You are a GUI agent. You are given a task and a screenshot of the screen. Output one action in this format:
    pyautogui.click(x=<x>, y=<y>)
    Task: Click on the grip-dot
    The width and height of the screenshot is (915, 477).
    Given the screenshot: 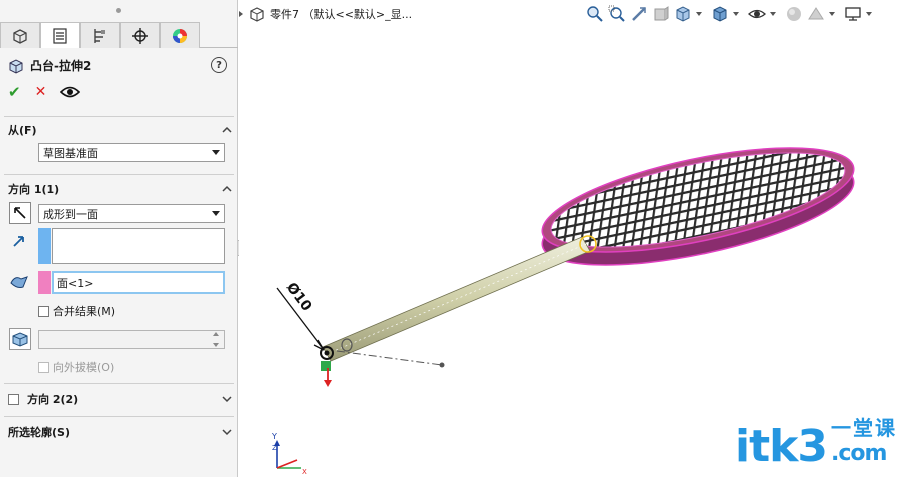 What is the action you would take?
    pyautogui.click(x=118, y=10)
    